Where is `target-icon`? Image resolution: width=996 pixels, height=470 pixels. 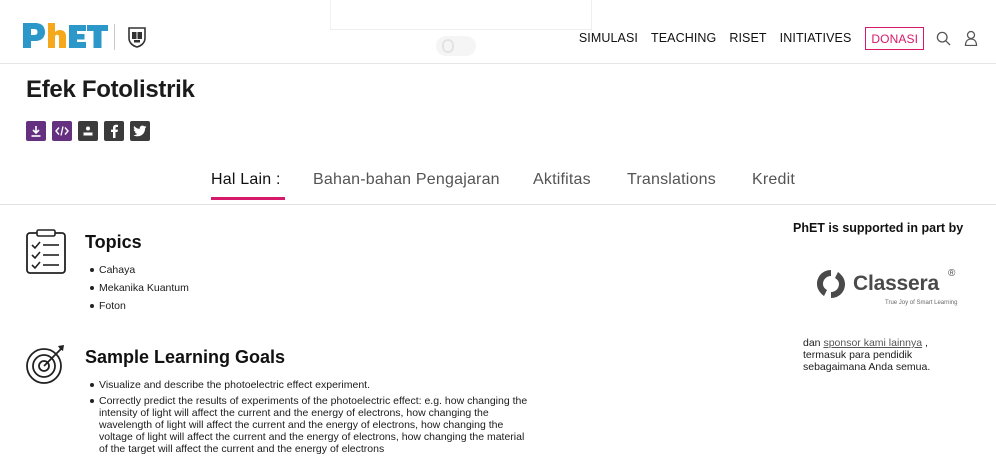
target-icon is located at coordinates (47, 367).